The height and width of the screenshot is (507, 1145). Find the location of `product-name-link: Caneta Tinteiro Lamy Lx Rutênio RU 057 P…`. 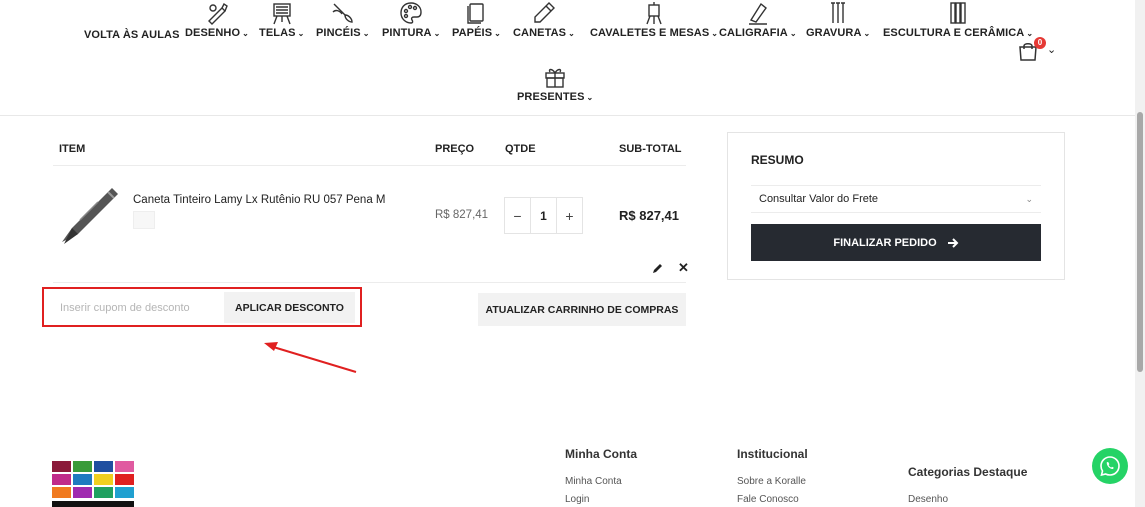

product-name-link: Caneta Tinteiro Lamy Lx Rutênio RU 057 P… is located at coordinates (259, 200).